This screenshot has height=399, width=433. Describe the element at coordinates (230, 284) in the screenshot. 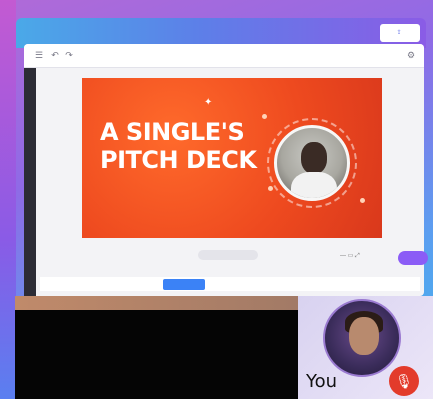

I see `editor-bottom-bar` at that location.